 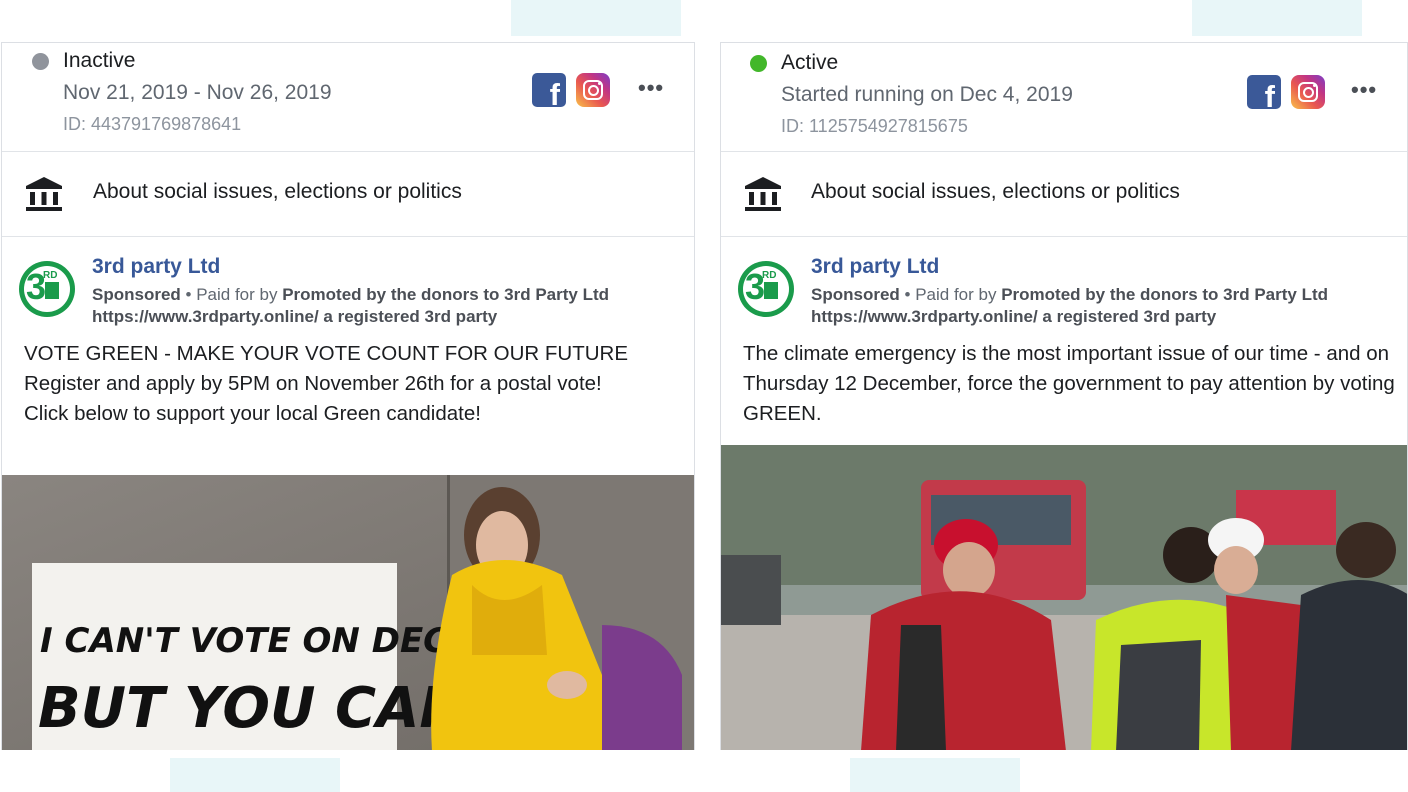 I want to click on ad-status: Inactive, so click(x=83, y=61).